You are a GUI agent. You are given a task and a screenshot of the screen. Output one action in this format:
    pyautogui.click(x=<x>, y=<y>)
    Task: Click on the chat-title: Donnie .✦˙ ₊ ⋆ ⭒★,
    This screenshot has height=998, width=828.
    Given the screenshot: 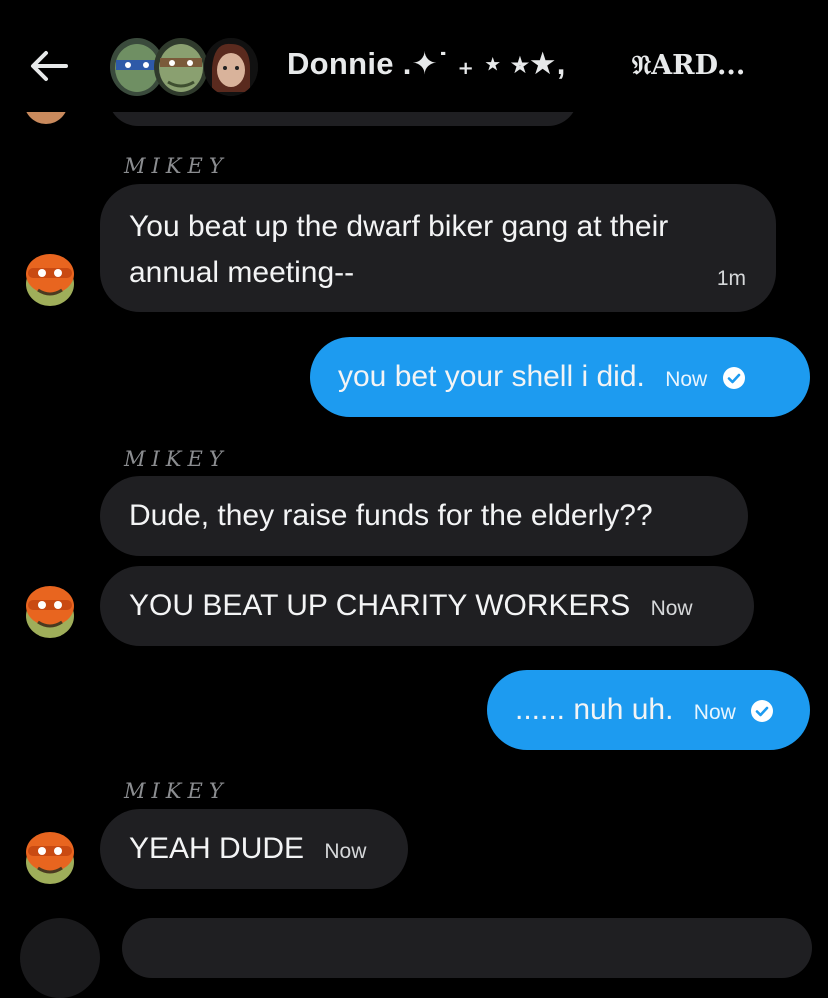 What is the action you would take?
    pyautogui.click(x=426, y=64)
    